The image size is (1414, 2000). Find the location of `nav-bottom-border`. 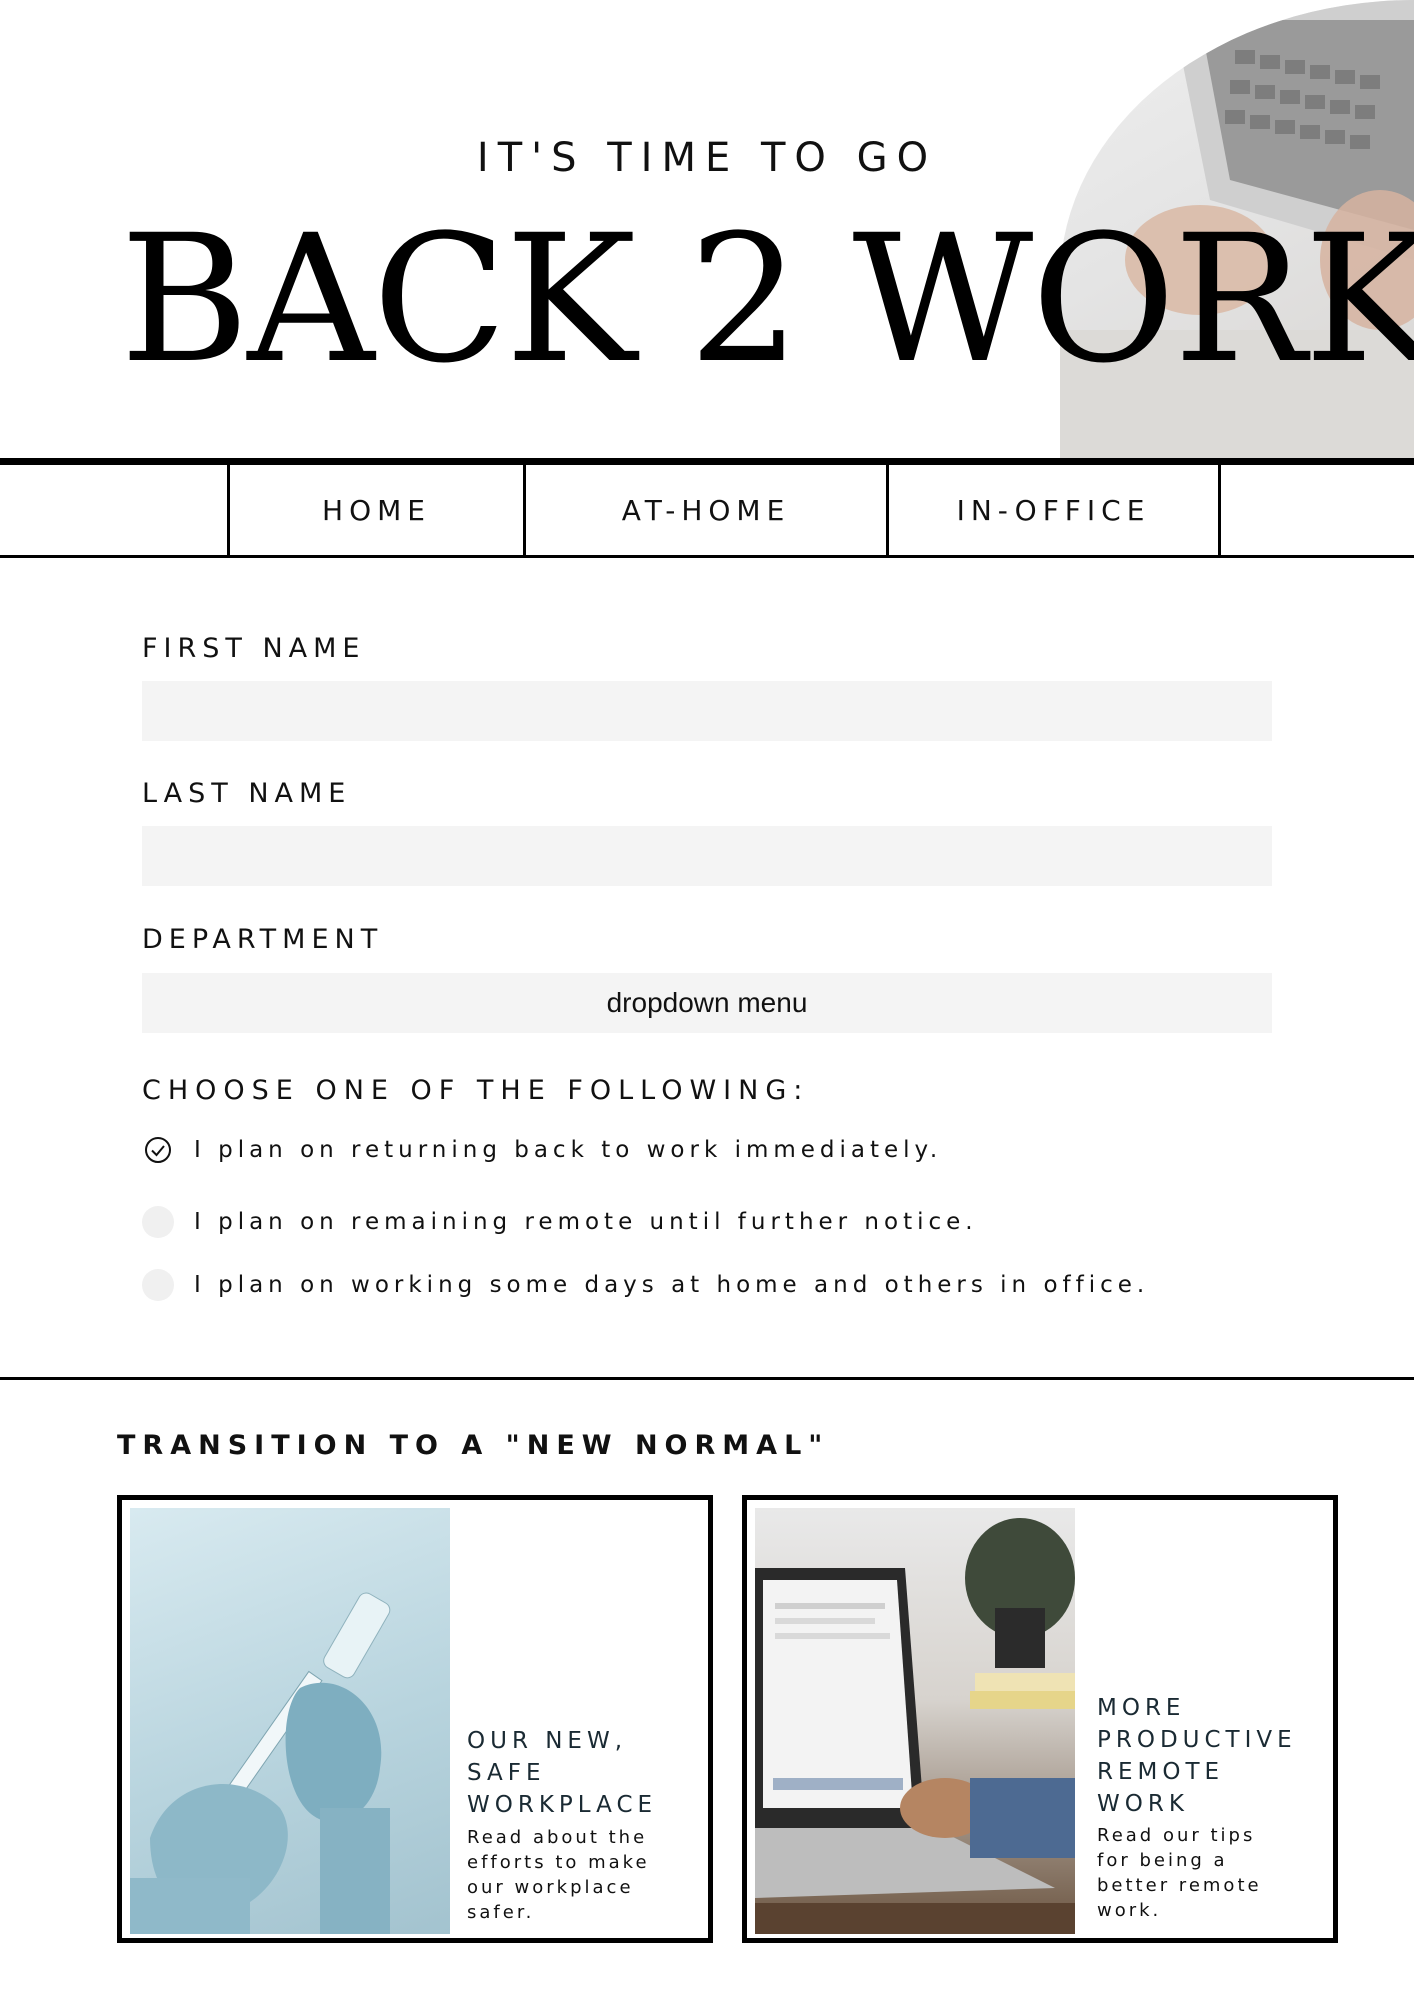

nav-bottom-border is located at coordinates (707, 556).